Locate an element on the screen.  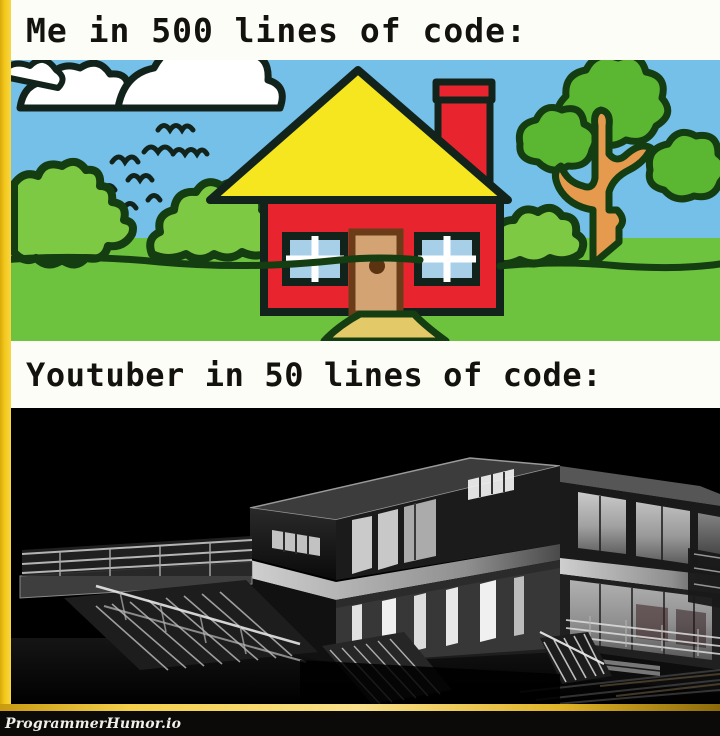
watermark-text: ProgrammerHumor.io is located at coordinates (93, 723).